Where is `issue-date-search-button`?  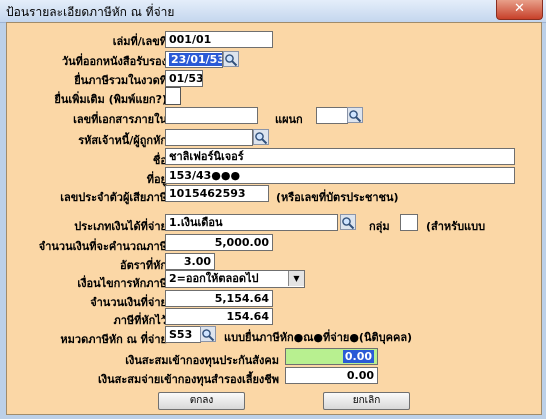 issue-date-search-button is located at coordinates (231, 59).